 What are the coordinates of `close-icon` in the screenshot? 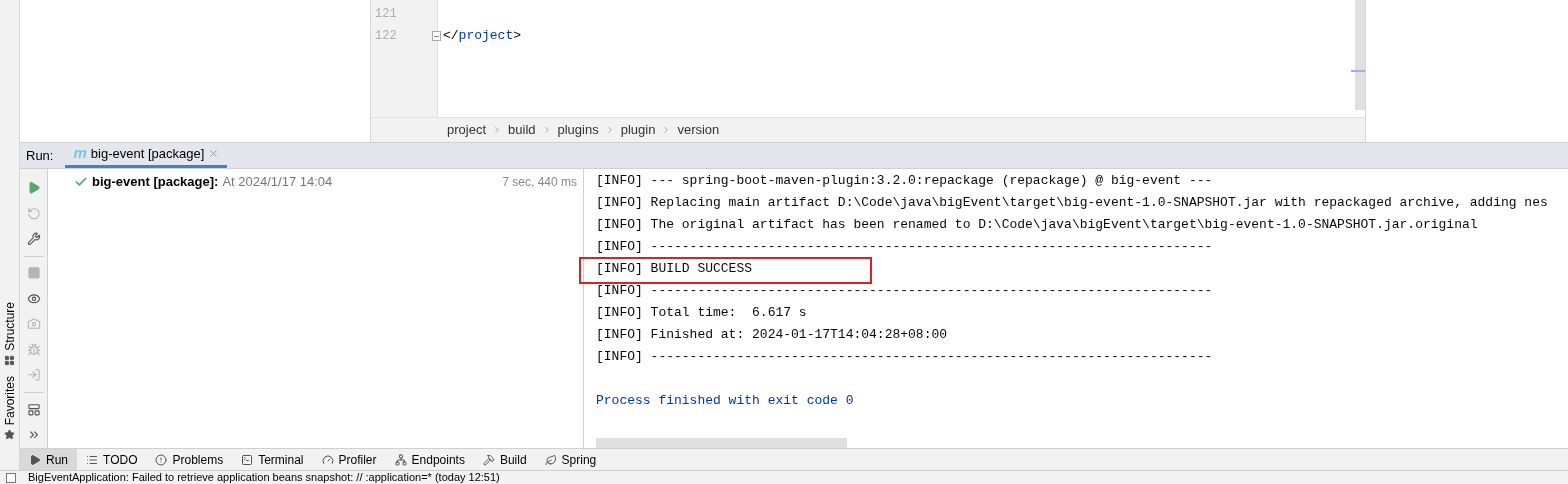 It's located at (214, 153).